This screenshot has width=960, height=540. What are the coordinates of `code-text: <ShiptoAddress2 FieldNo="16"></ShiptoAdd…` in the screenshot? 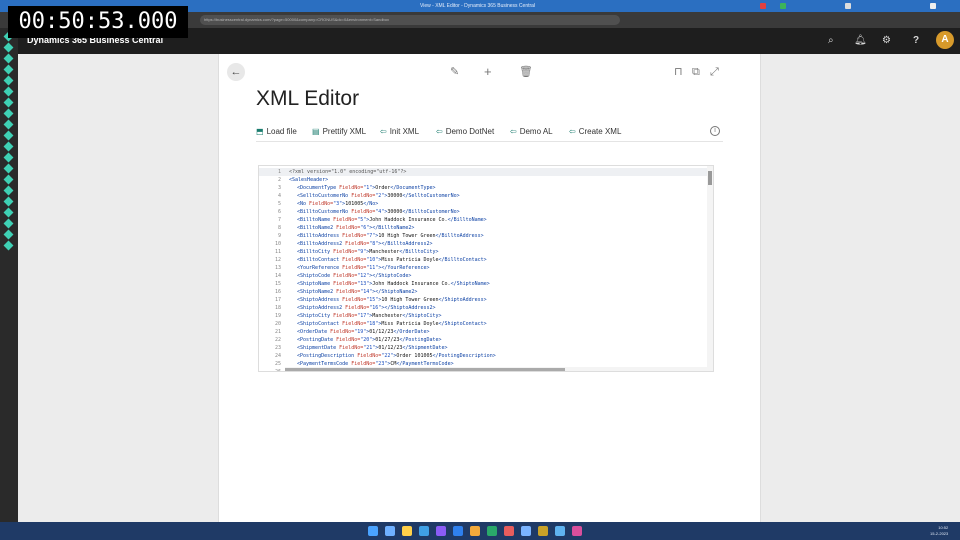 It's located at (366, 308).